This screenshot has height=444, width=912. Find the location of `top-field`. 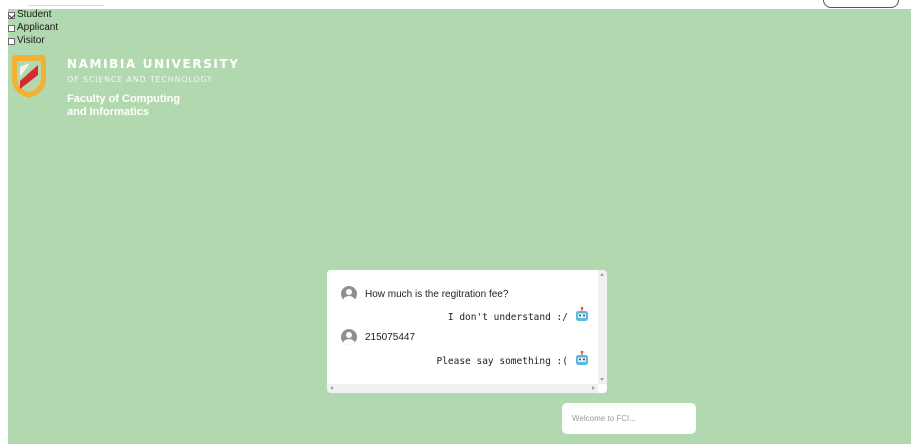

top-field is located at coordinates (66, 3).